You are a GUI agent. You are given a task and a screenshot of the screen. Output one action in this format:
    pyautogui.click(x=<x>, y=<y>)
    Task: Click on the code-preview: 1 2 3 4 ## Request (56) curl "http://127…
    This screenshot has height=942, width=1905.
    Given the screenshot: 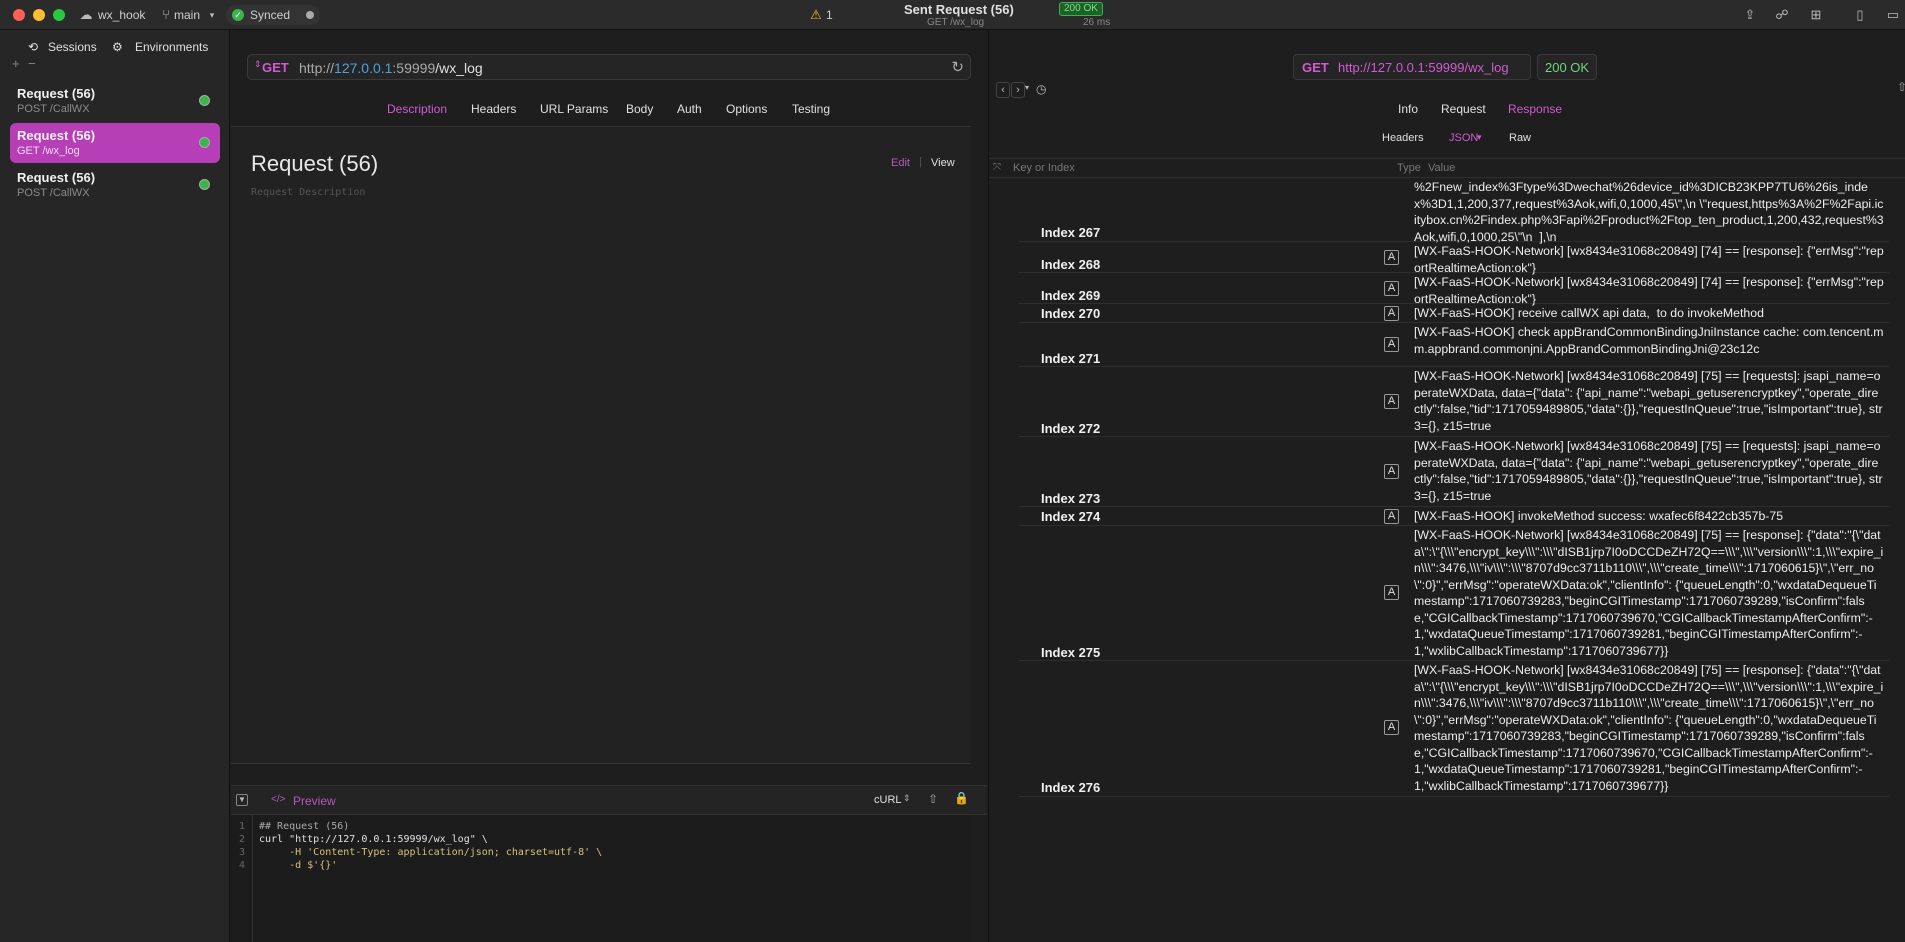 What is the action you would take?
    pyautogui.click(x=601, y=878)
    